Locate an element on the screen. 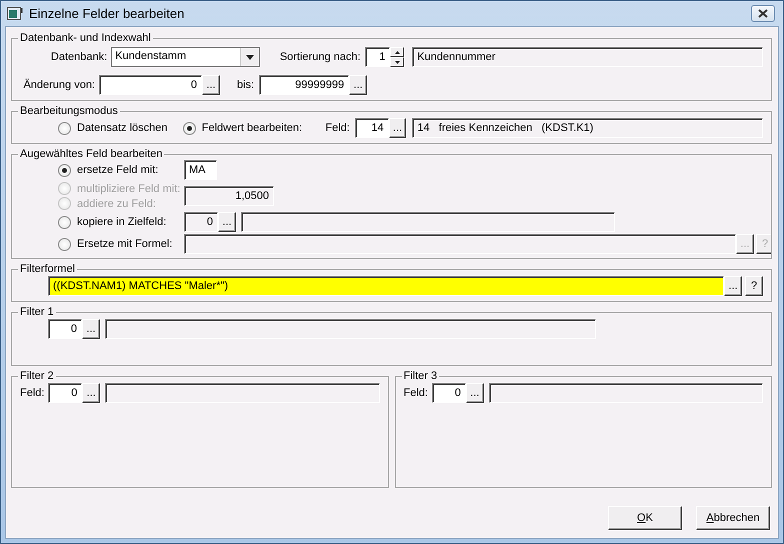 This screenshot has height=544, width=784. field-label: Datenbank: is located at coordinates (79, 57).